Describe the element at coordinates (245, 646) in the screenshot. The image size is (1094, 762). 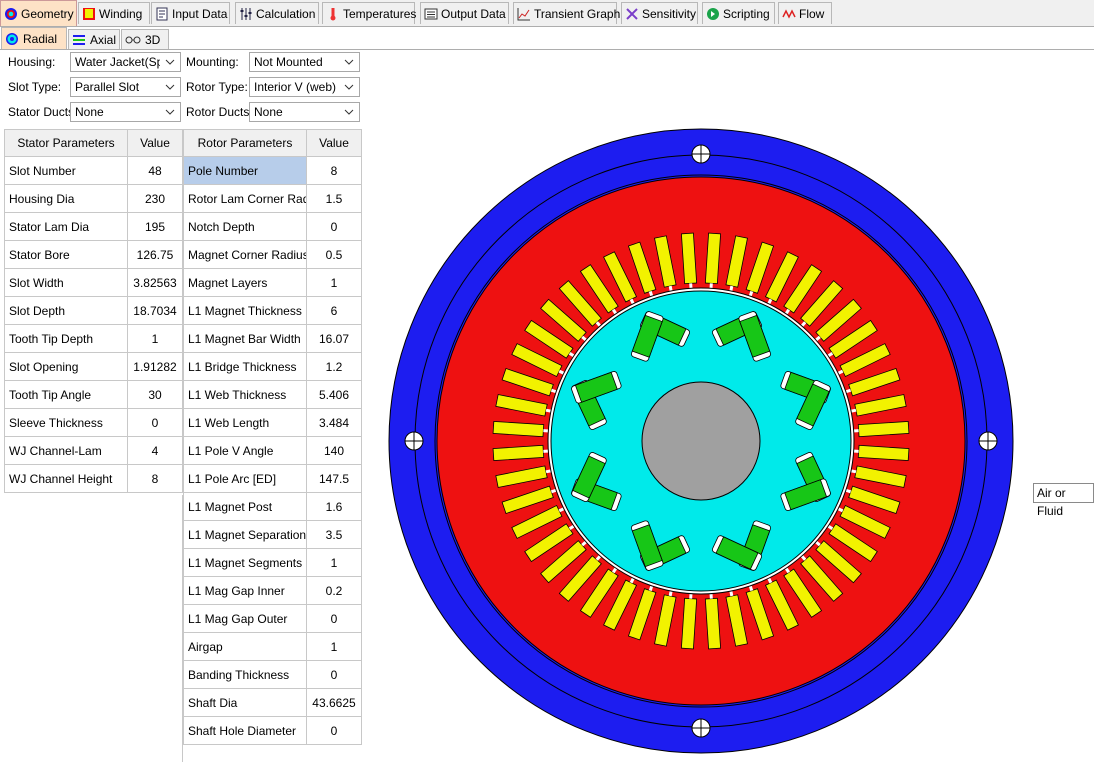
I see `parameter-name-cell: Airgap` at that location.